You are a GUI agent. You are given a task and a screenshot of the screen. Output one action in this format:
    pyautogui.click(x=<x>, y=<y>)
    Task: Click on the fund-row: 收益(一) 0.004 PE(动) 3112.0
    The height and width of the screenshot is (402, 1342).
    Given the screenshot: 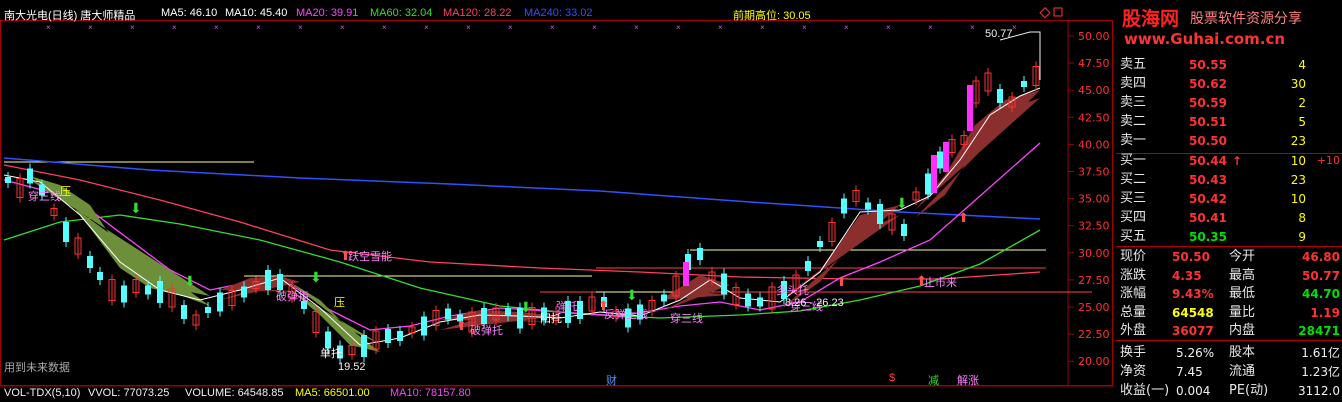 What is the action you would take?
    pyautogui.click(x=1229, y=391)
    